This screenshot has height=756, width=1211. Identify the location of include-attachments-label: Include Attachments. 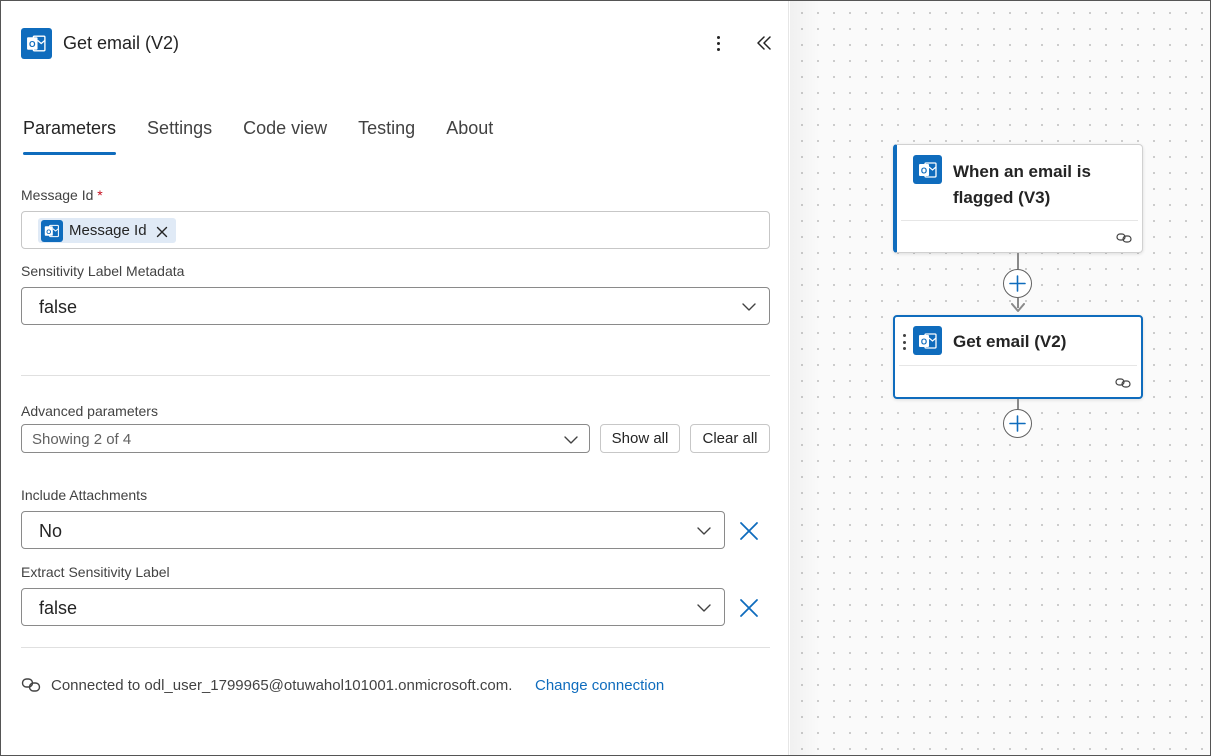
(84, 495).